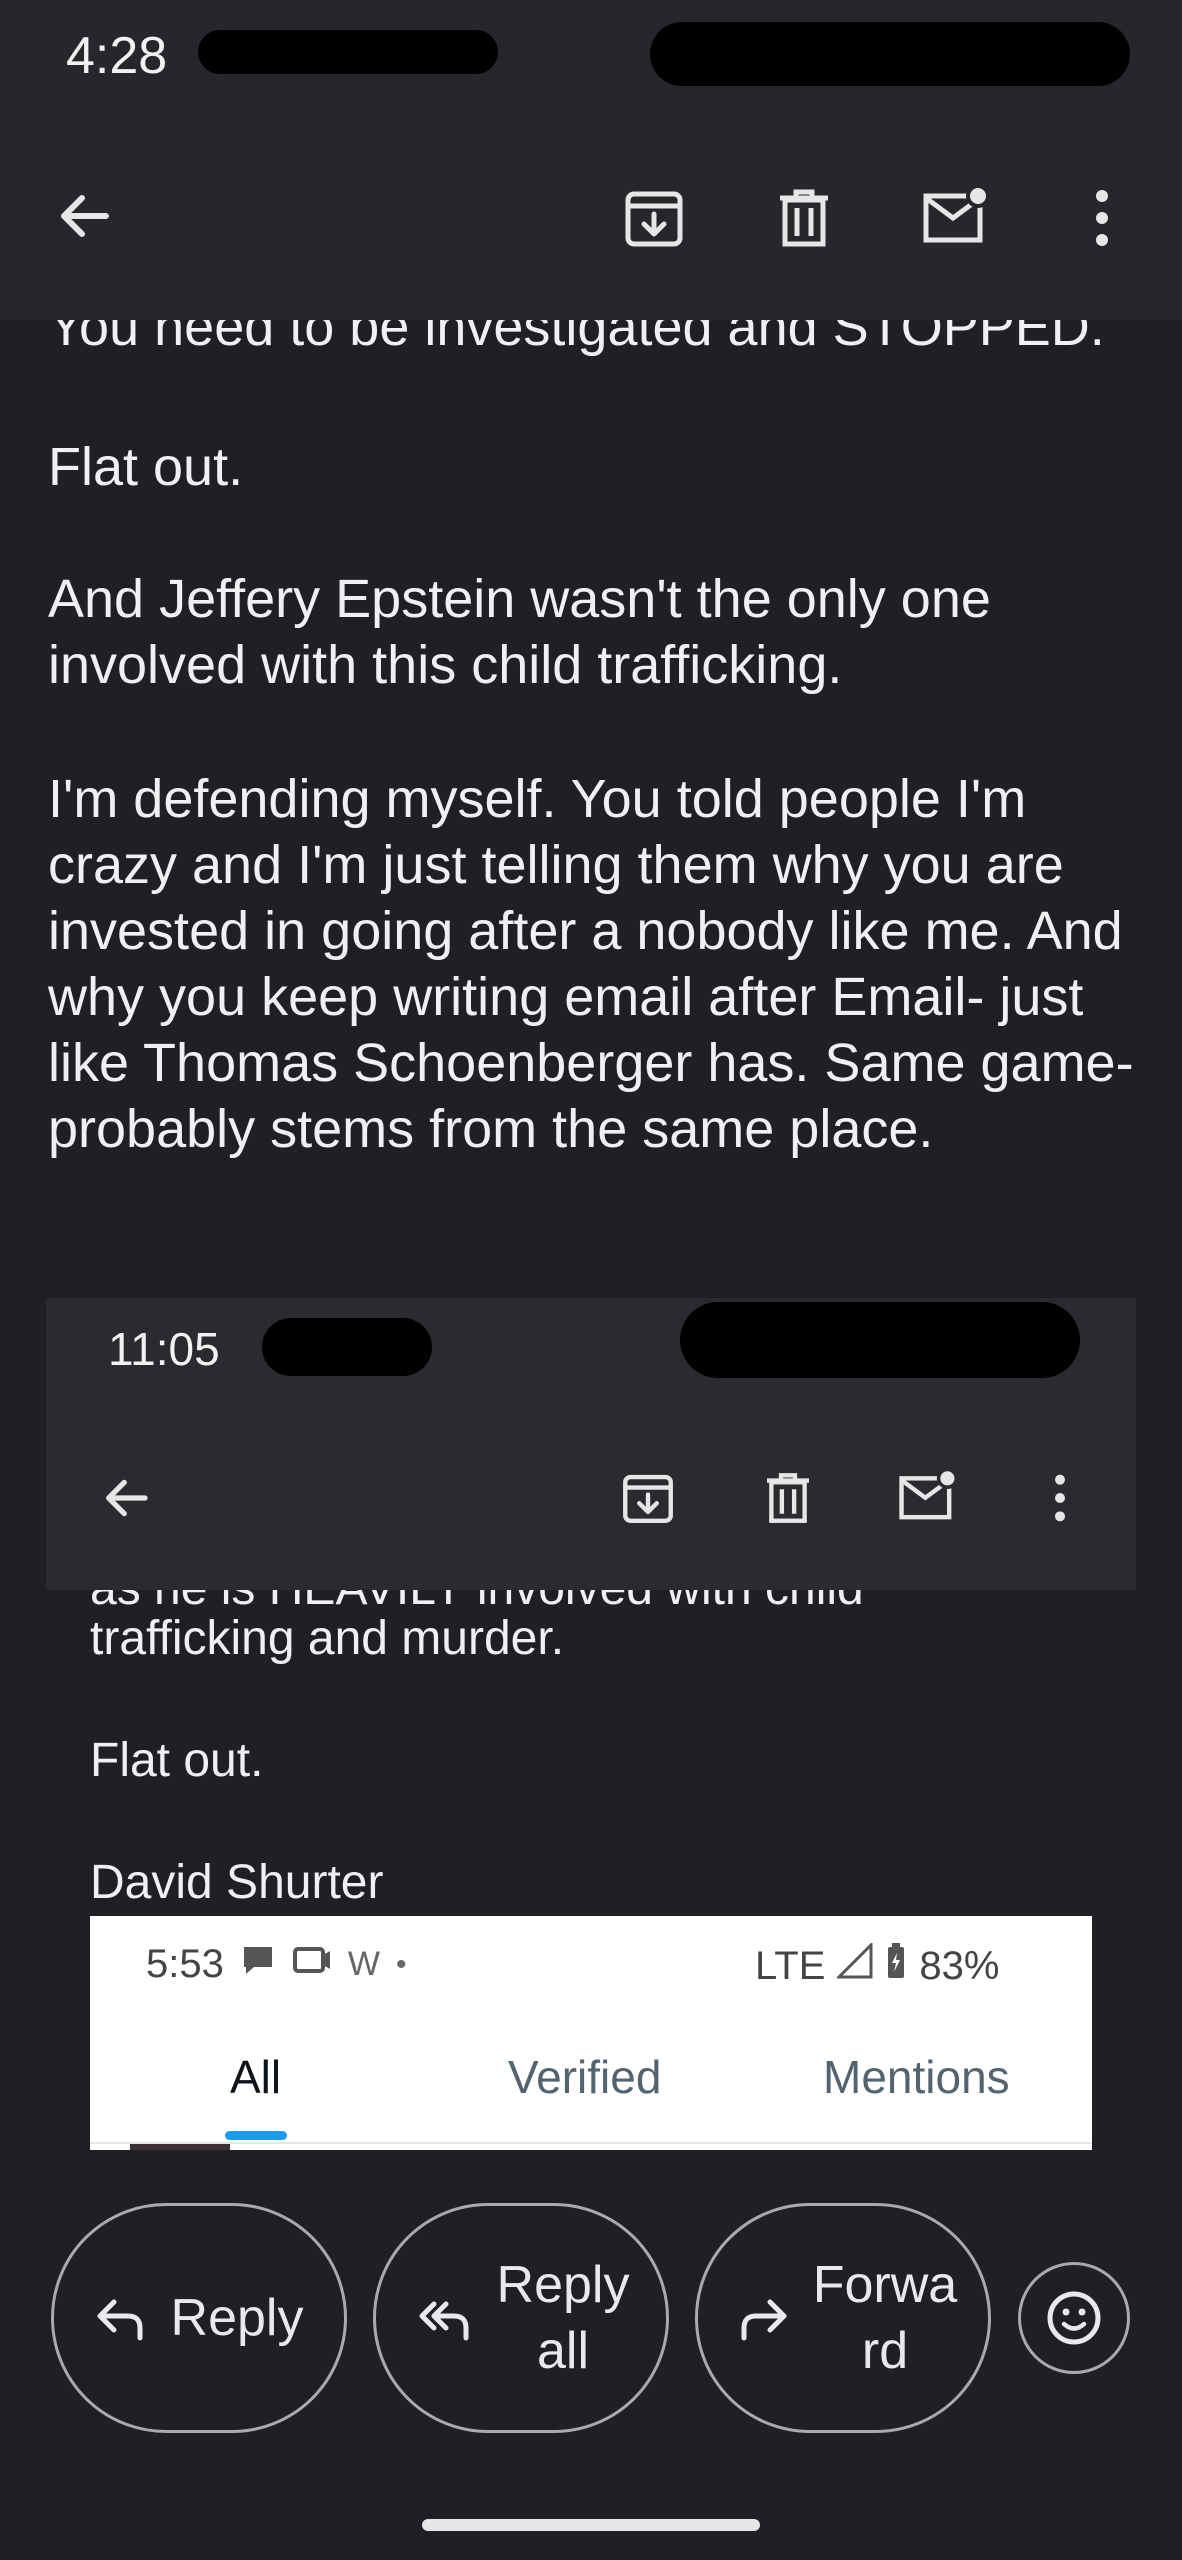  Describe the element at coordinates (591, 2033) in the screenshot. I see `embedded-screenshot-twitter: 5:53 W • LTE 83% All Verified Mentions` at that location.